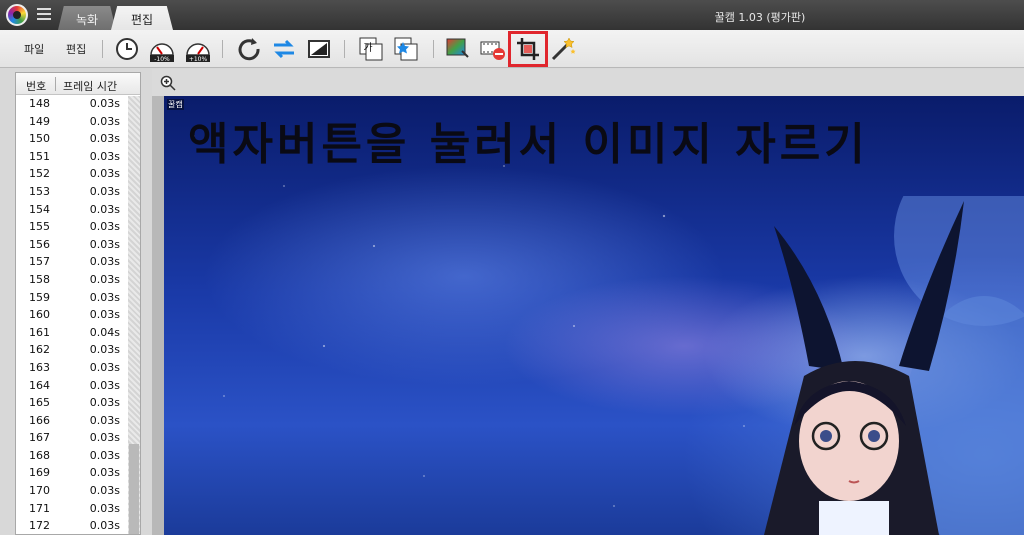 This screenshot has width=1024, height=535. I want to click on frame-number: 169, so click(39, 473).